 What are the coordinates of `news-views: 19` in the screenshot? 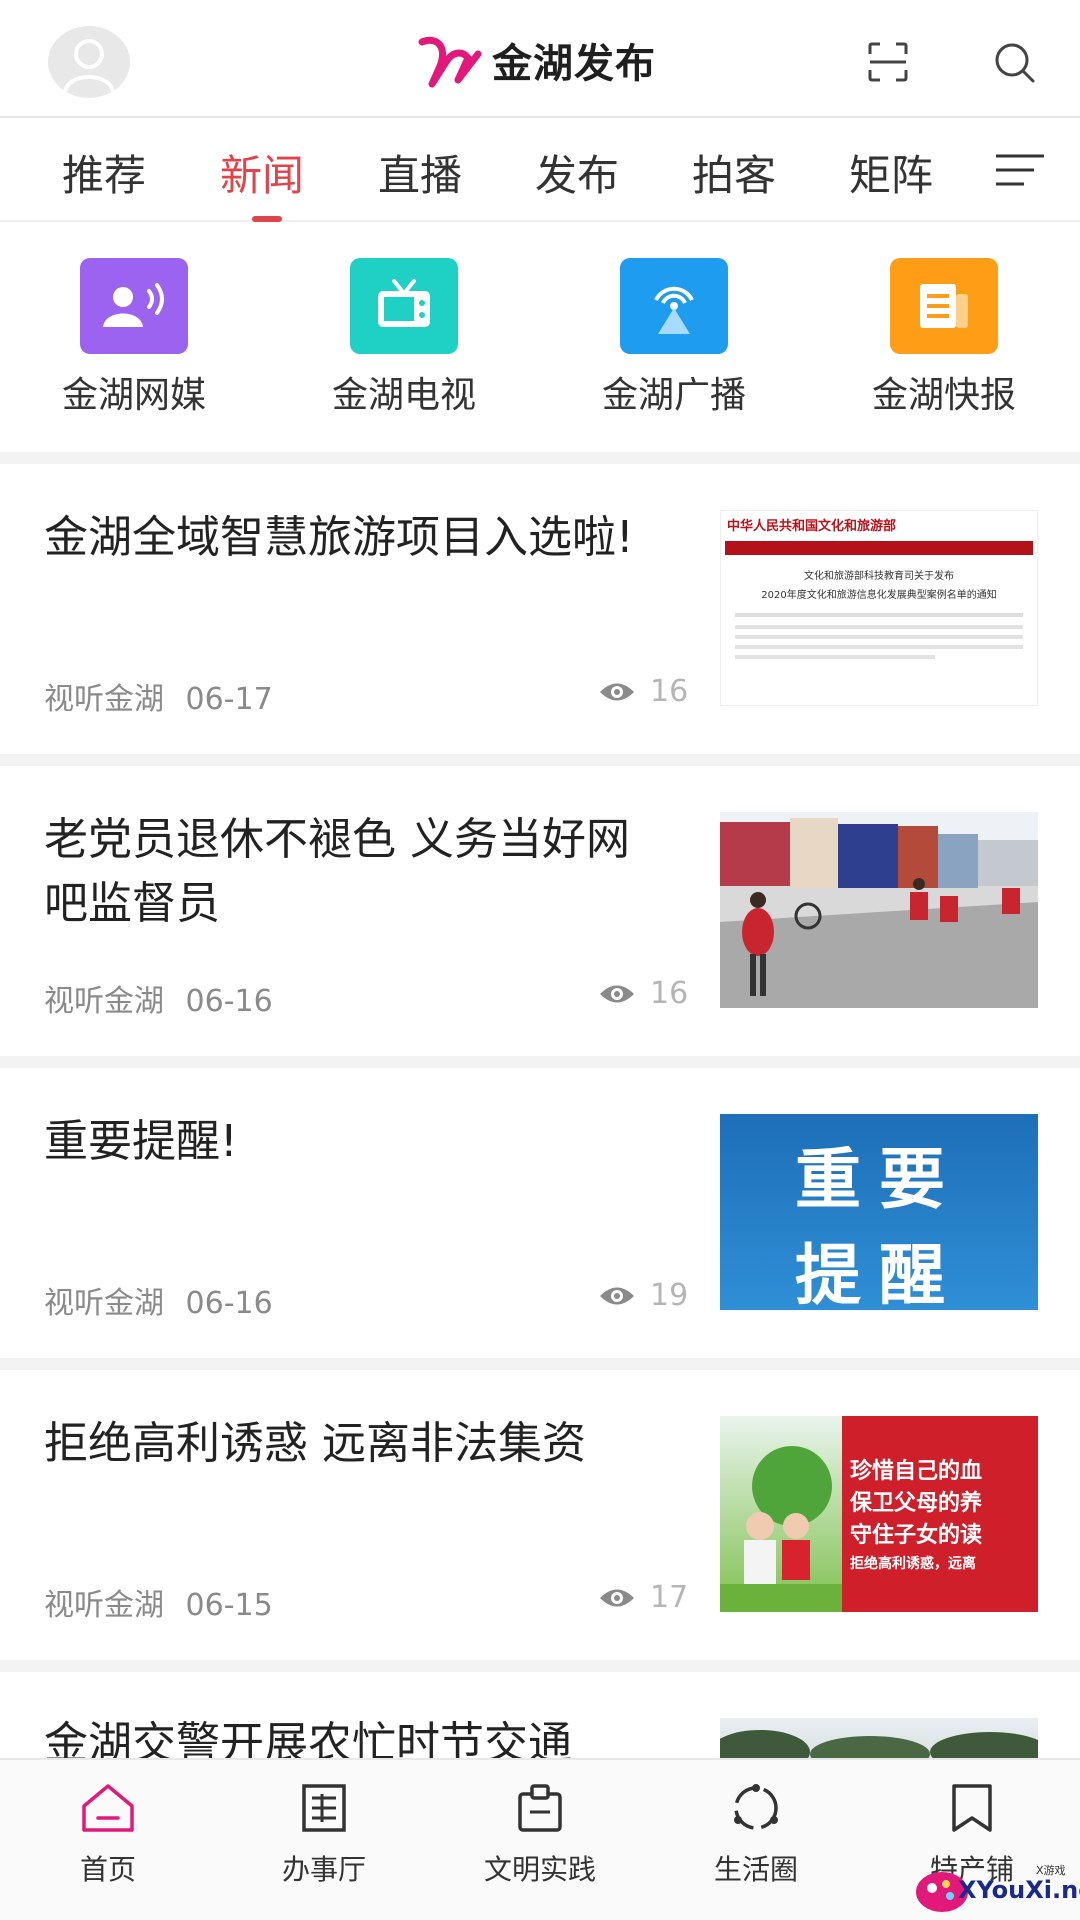 It's located at (643, 1295).